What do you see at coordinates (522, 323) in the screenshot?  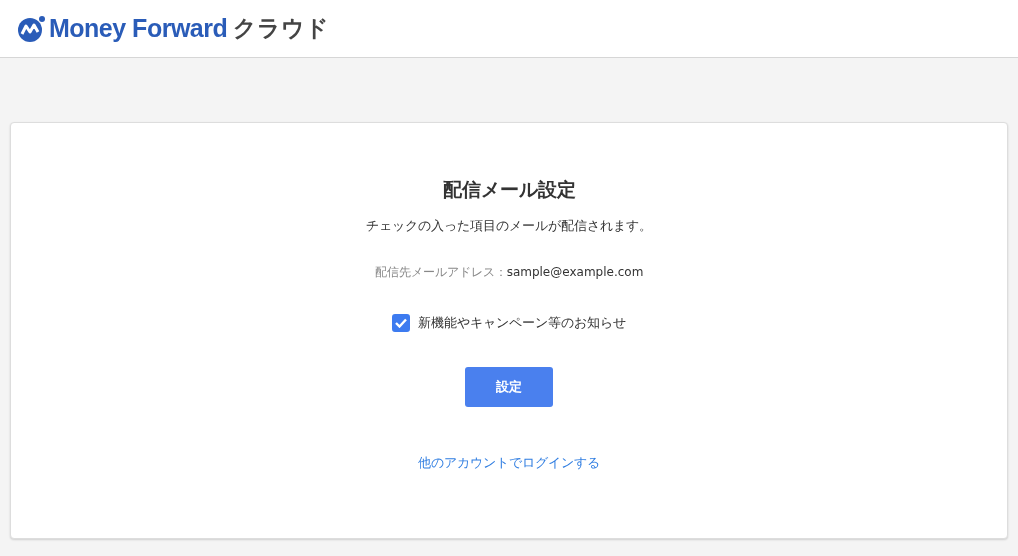 I see `checkbox-label: 新機能やキャンペーン等のお知らせ` at bounding box center [522, 323].